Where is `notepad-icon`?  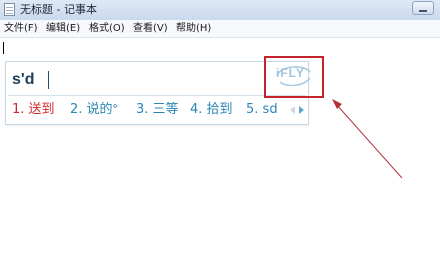 notepad-icon is located at coordinates (9, 9).